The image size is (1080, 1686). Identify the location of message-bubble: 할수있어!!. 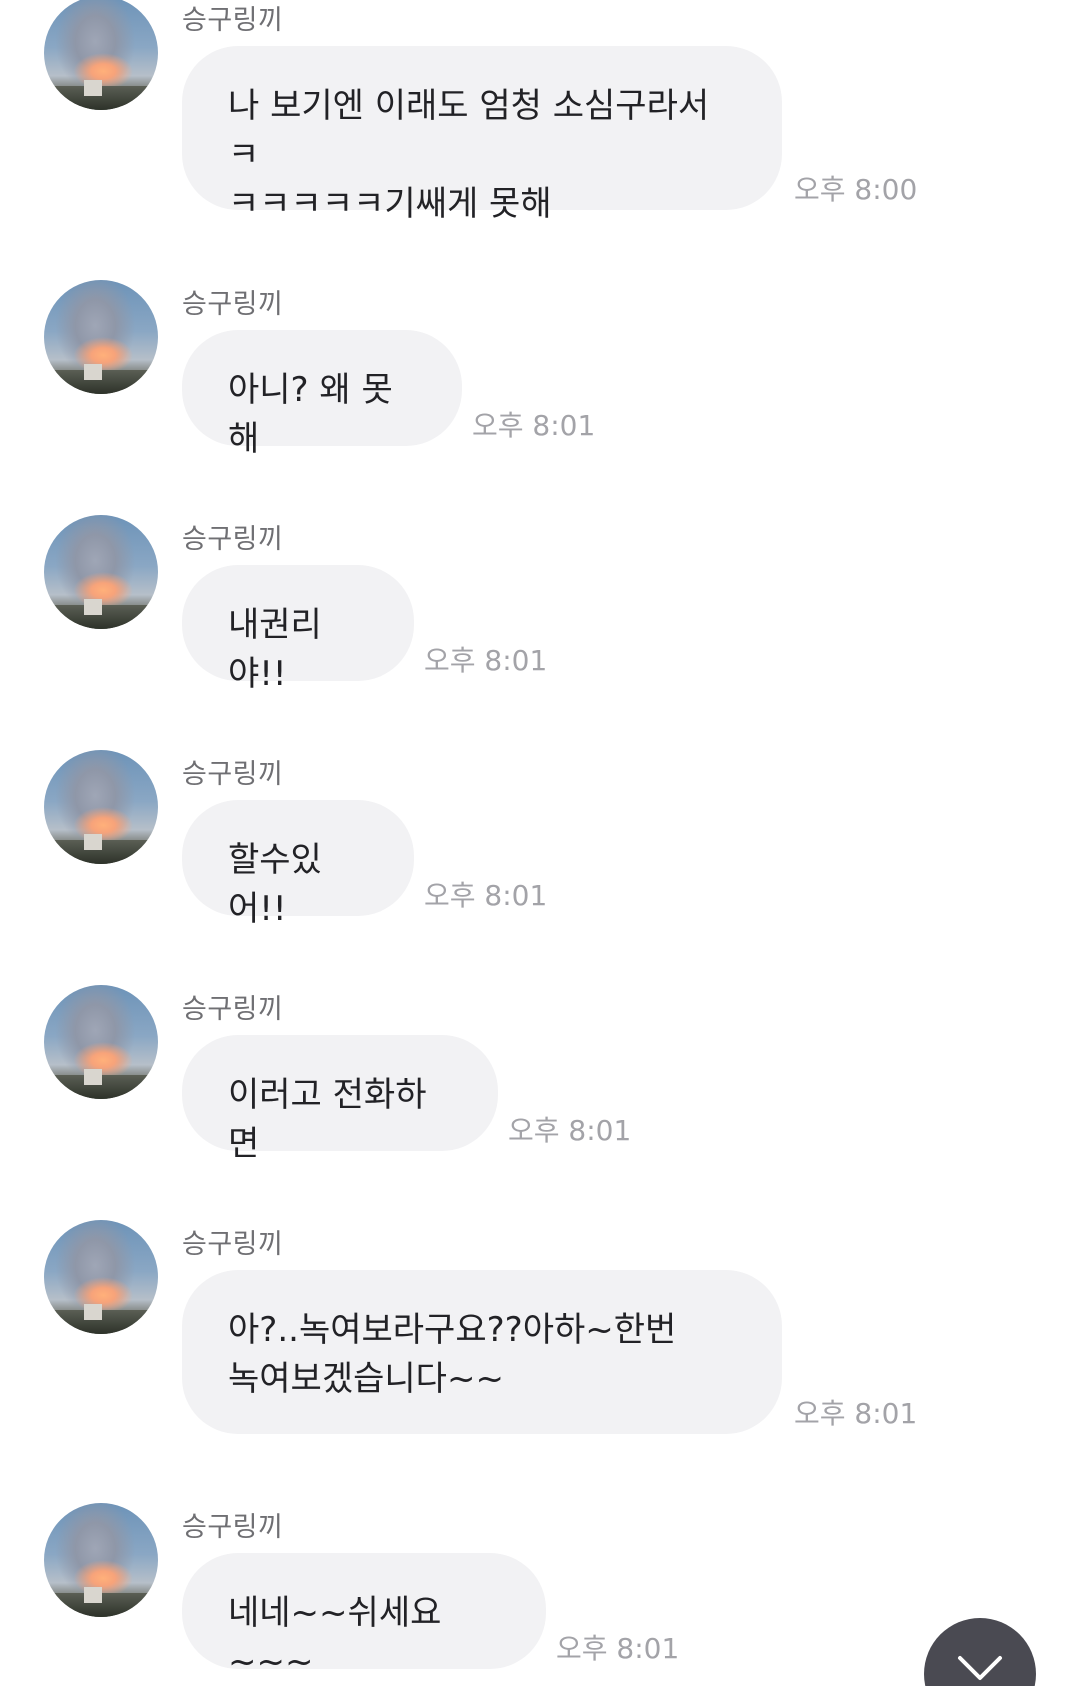
(298, 864).